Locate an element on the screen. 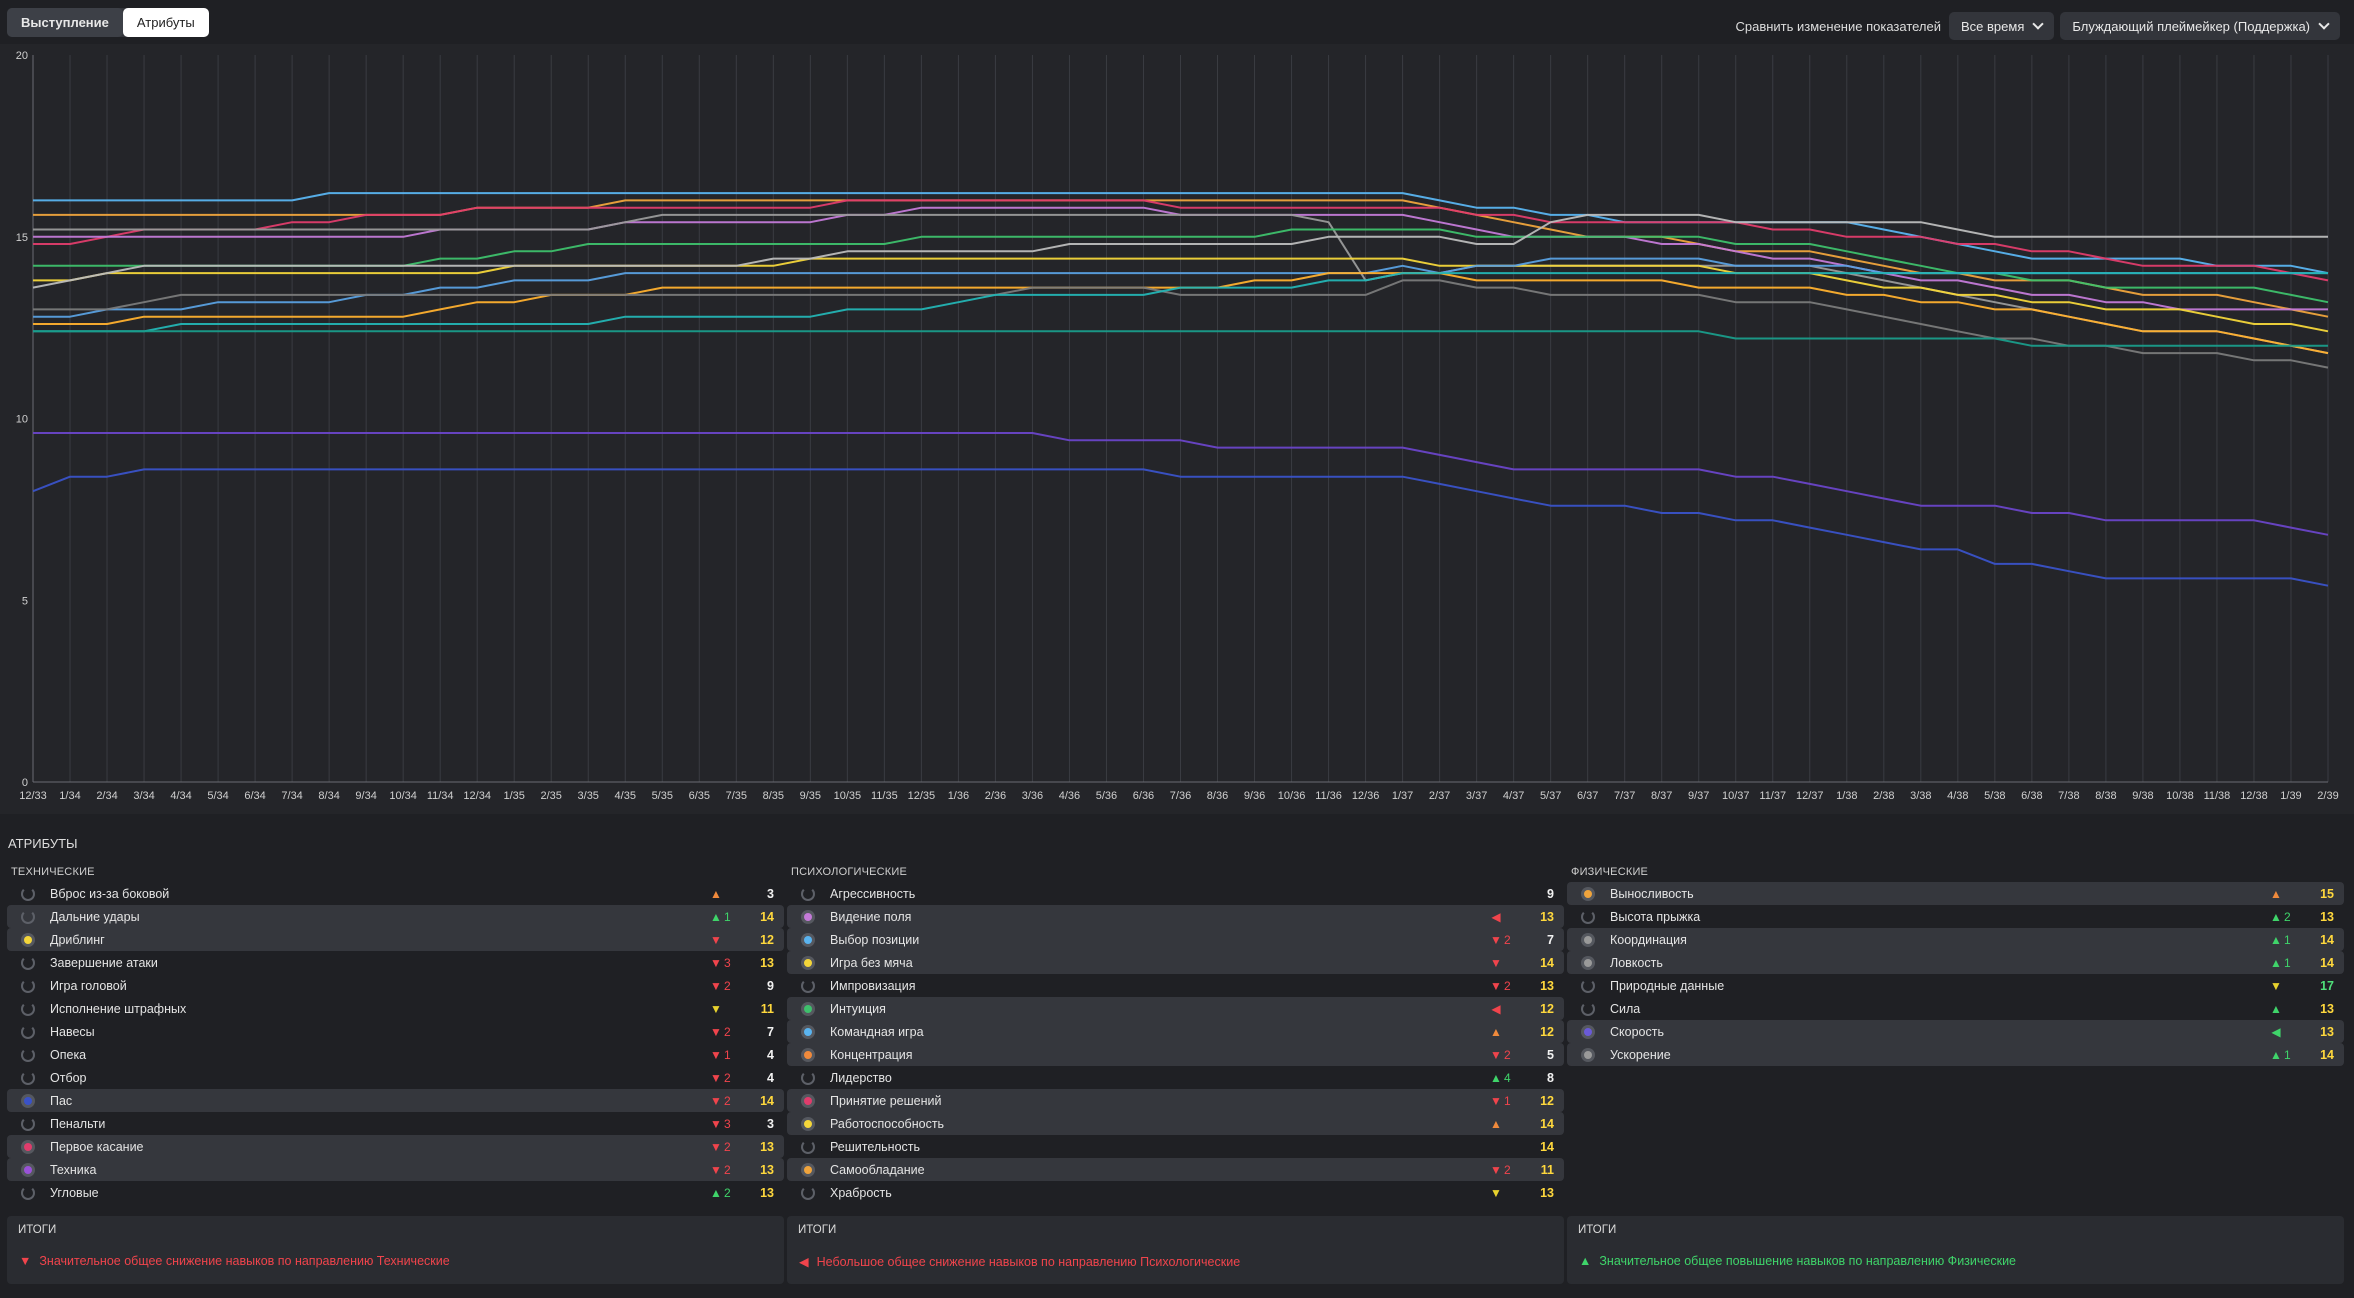 The width and height of the screenshot is (2354, 1298). attribute-value: 8 is located at coordinates (1550, 1077).